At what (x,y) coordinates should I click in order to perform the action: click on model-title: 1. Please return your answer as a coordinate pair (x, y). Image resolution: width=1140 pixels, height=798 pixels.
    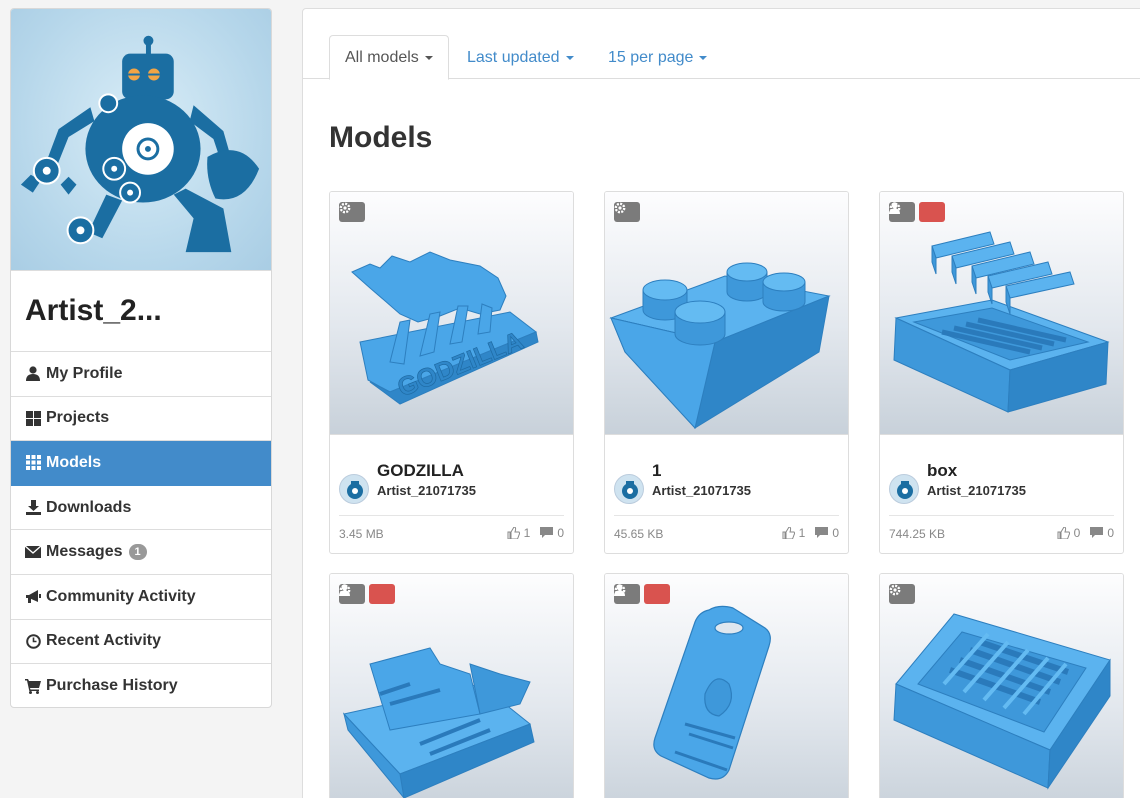
    Looking at the image, I should click on (656, 471).